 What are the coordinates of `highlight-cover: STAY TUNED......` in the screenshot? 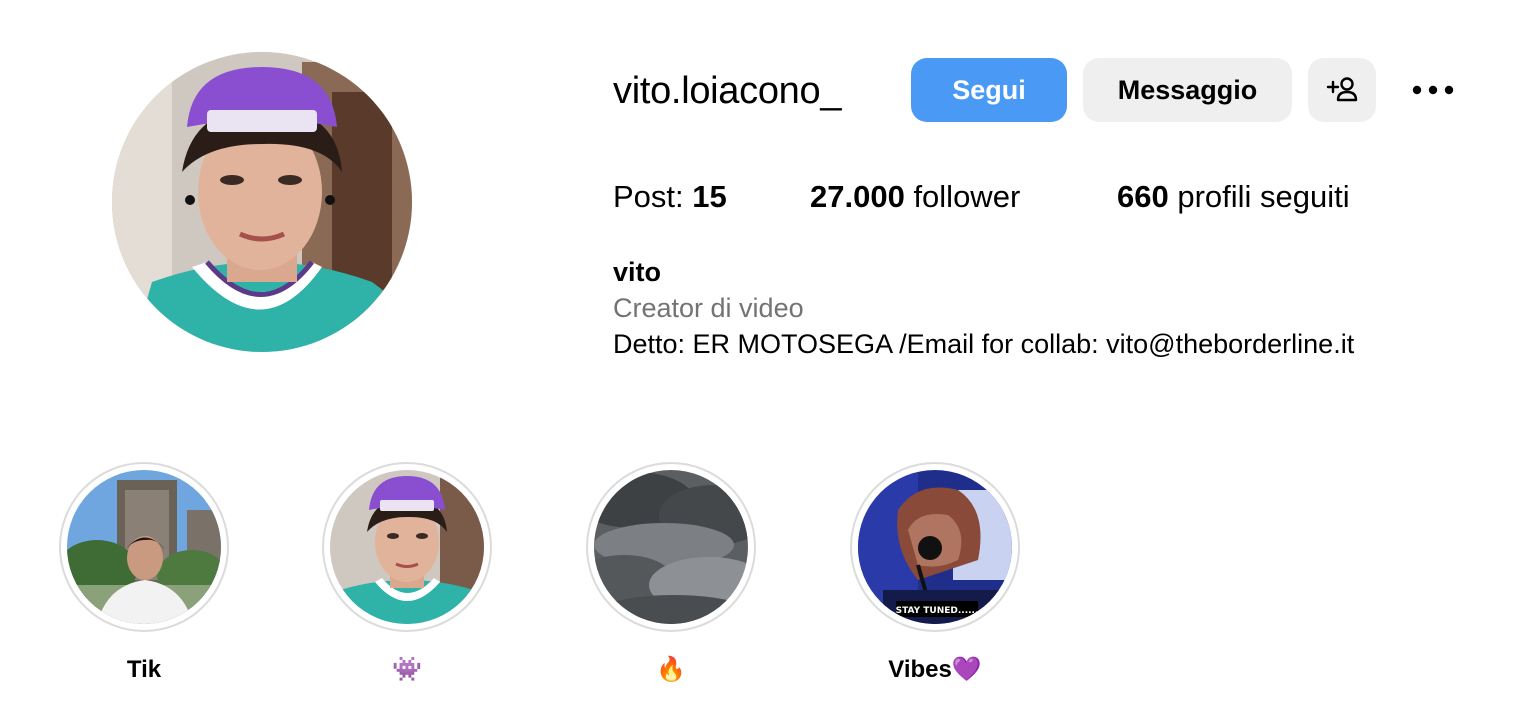 It's located at (935, 547).